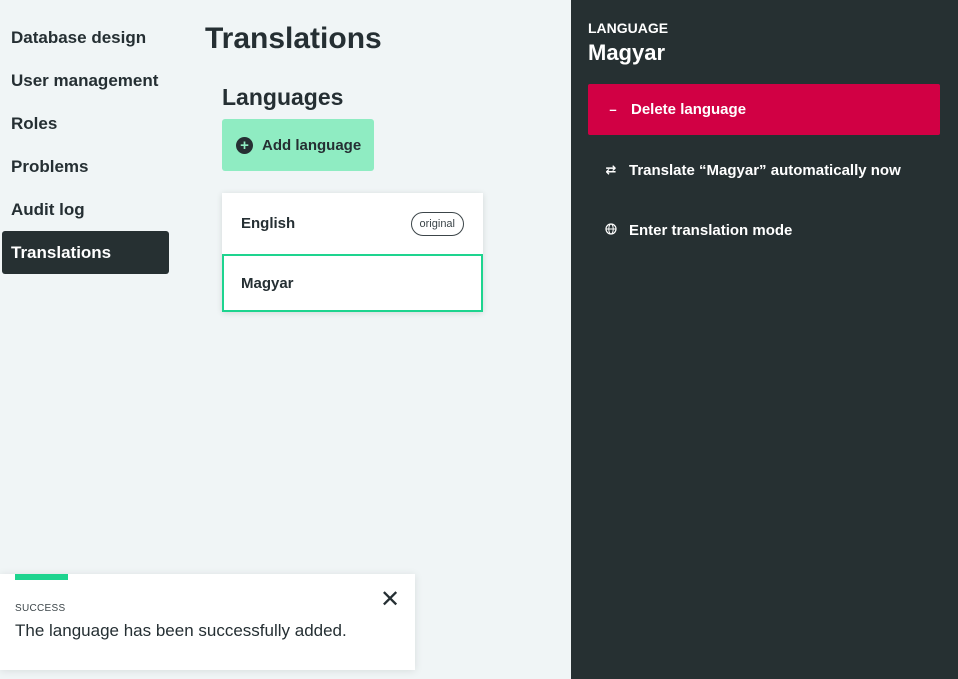  Describe the element at coordinates (352, 223) in the screenshot. I see `language-item-english: English original` at that location.